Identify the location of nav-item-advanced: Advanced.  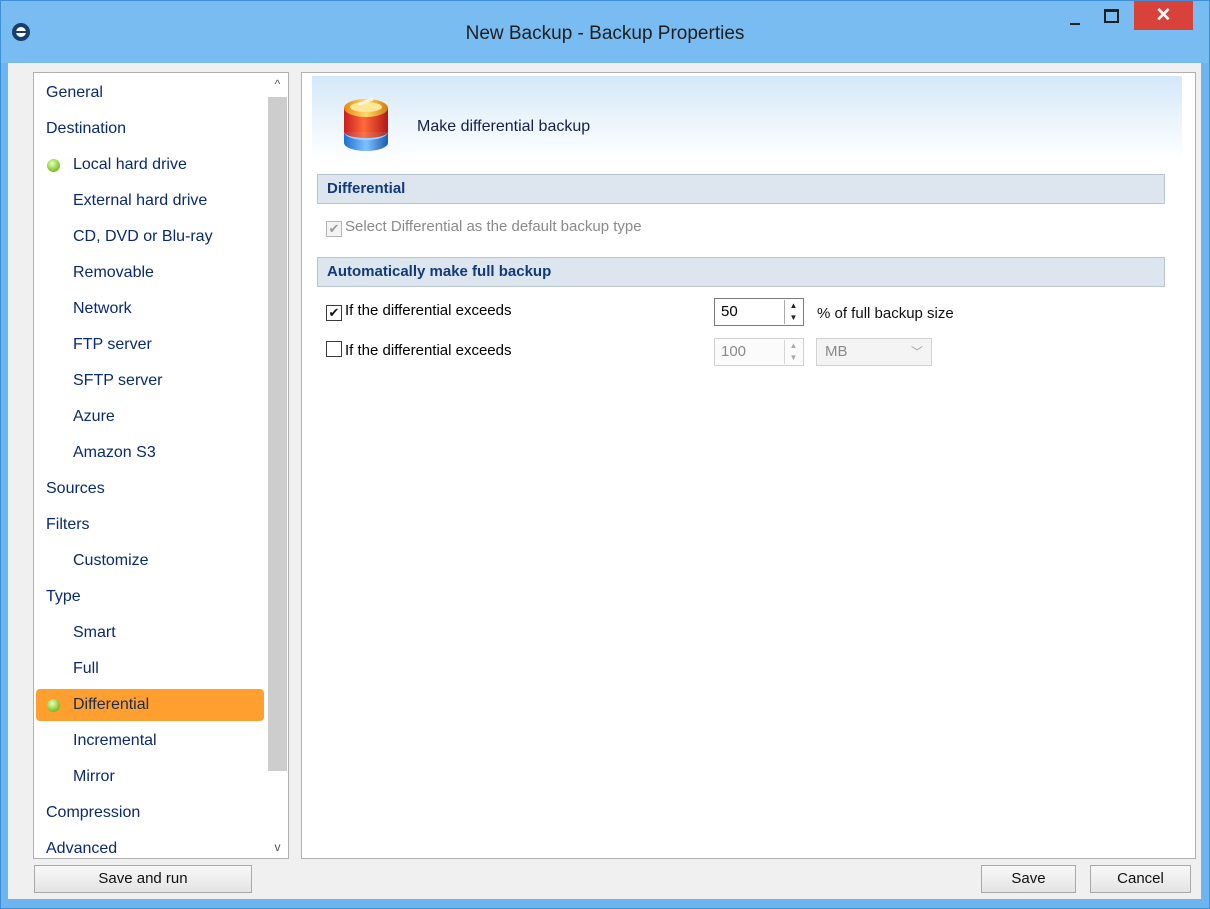
(150, 845).